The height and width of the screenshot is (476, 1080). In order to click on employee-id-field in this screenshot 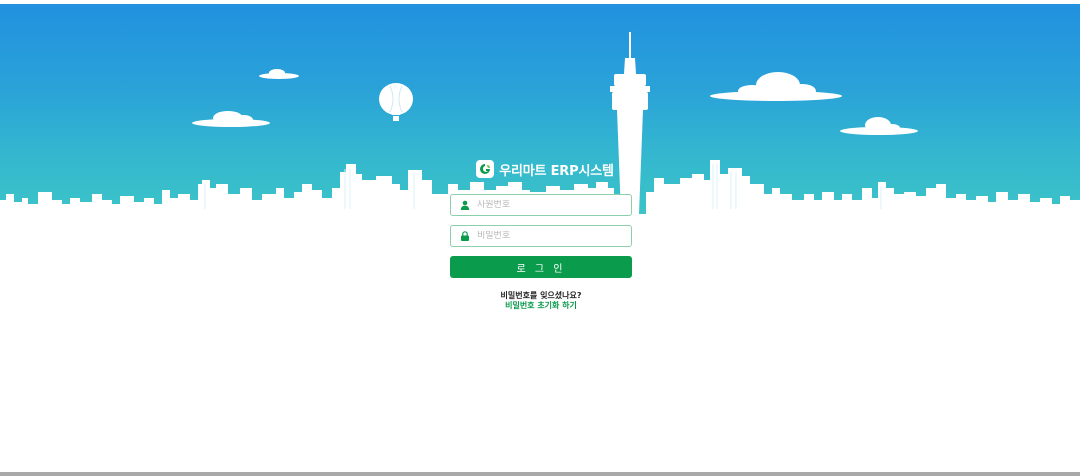, I will do `click(541, 205)`.